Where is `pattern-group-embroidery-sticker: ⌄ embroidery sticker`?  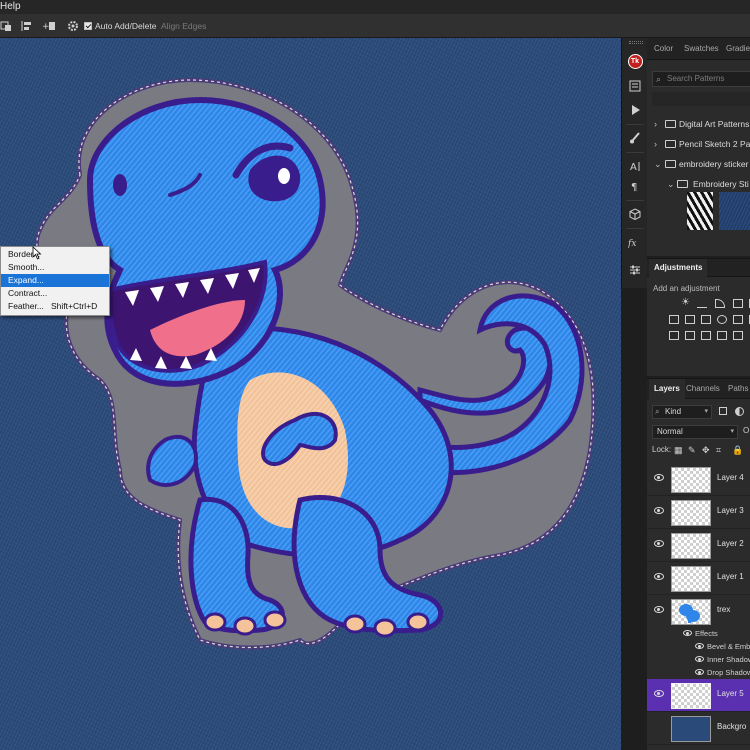
pattern-group-embroidery-sticker: ⌄ embroidery sticker is located at coordinates (698, 164).